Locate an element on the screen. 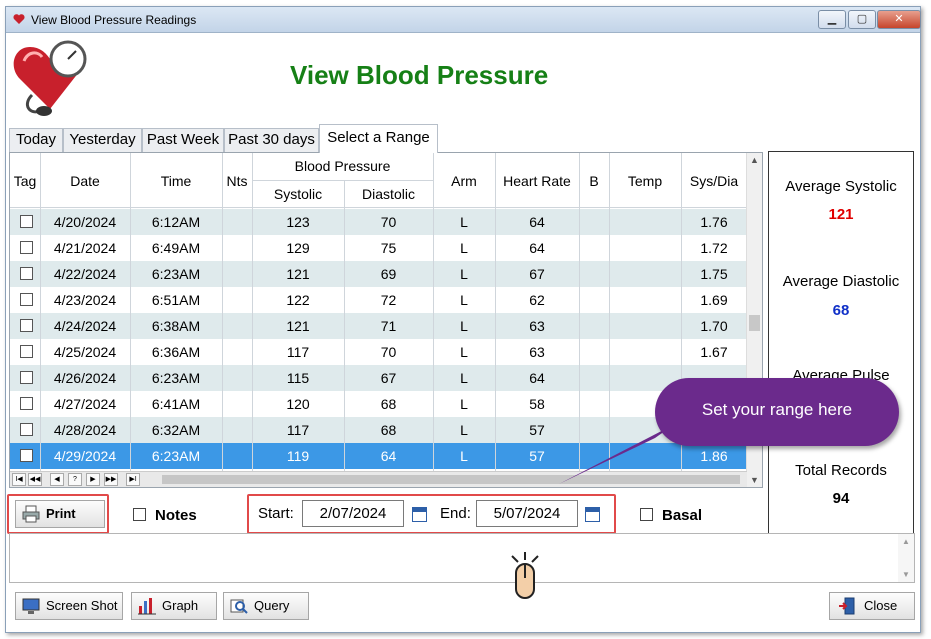 Image resolution: width=931 pixels, height=639 pixels. close-window-button: ✕ is located at coordinates (899, 19).